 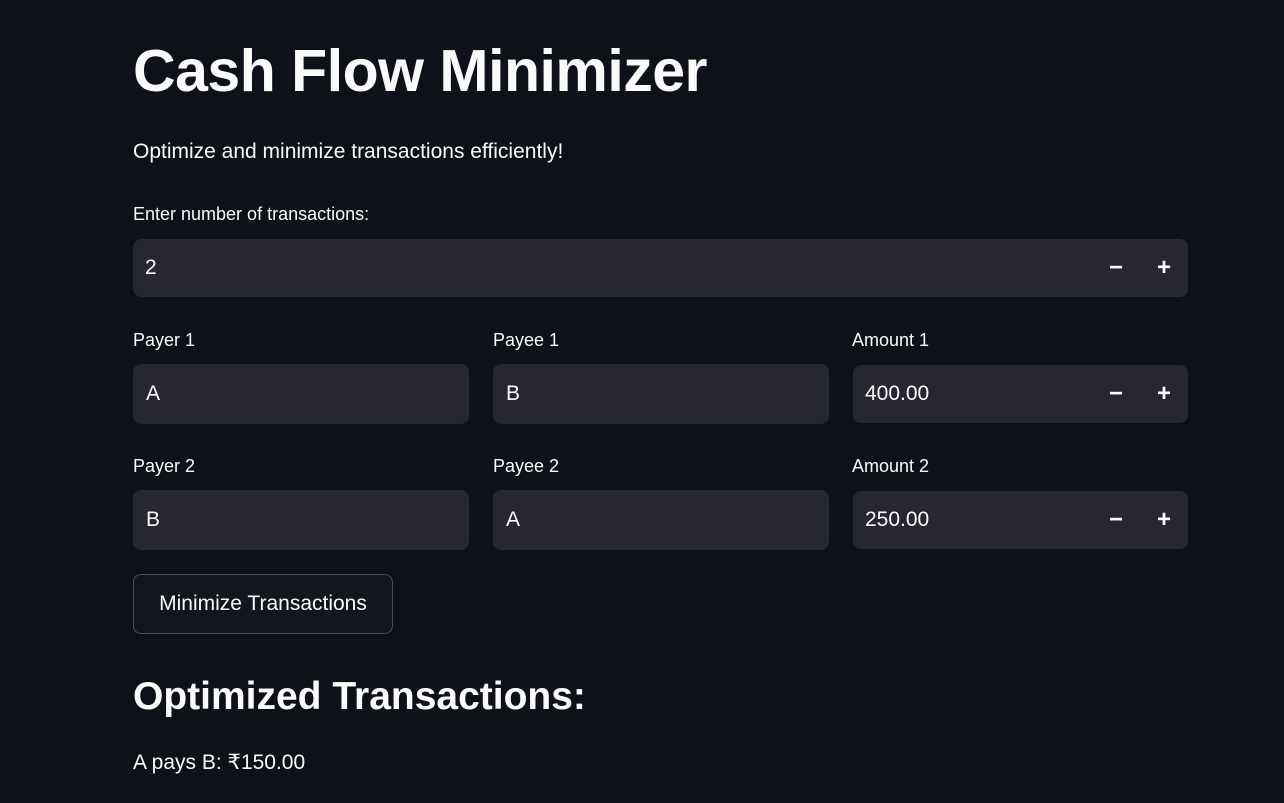 What do you see at coordinates (1020, 394) in the screenshot?
I see `amount-1-input: 400.00 − +` at bounding box center [1020, 394].